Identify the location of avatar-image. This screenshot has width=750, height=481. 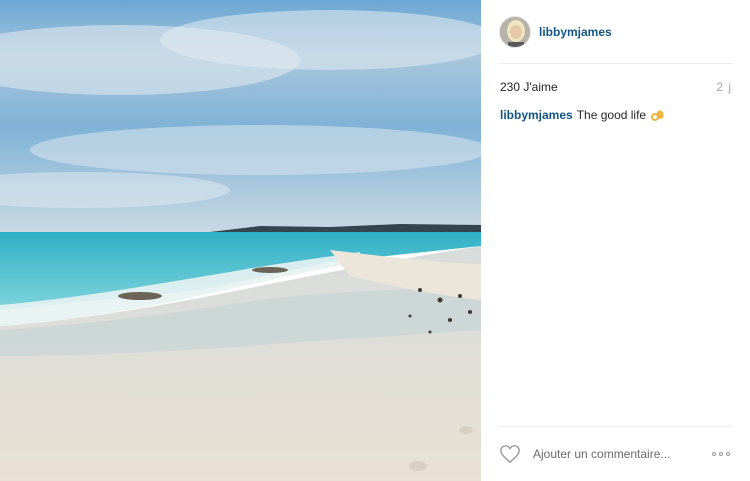
(515, 32).